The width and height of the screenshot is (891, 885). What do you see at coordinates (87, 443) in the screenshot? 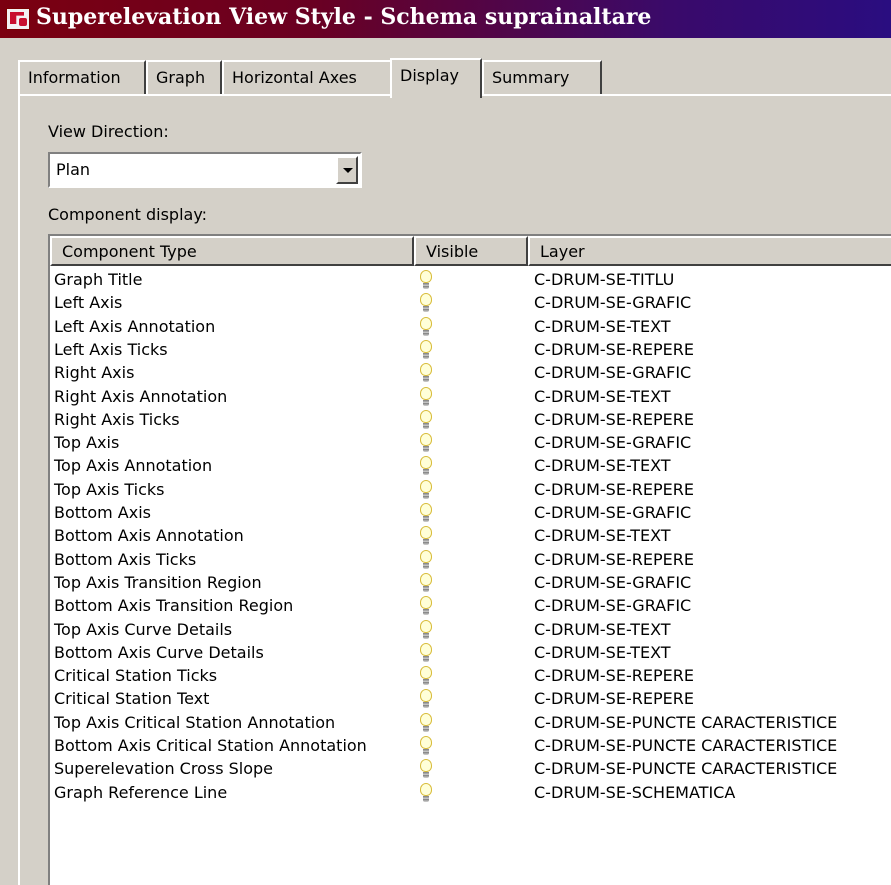
I see `component-type-cell: Top Axis` at bounding box center [87, 443].